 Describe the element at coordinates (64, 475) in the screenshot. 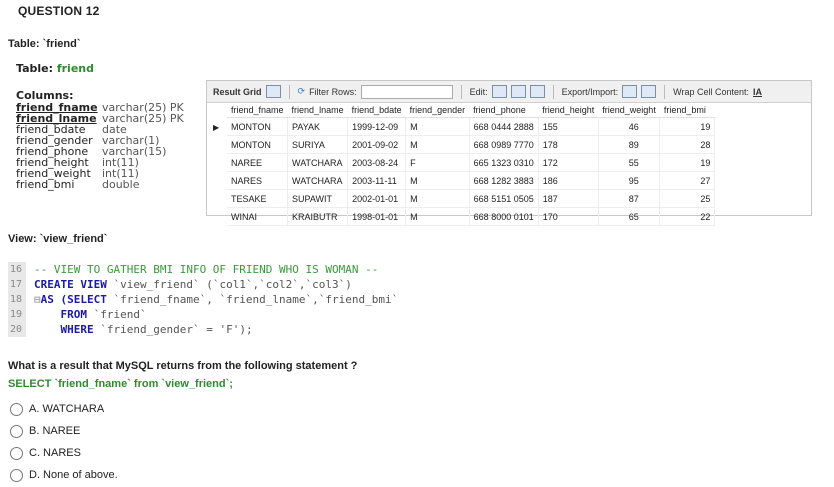

I see `option-d: D. None of above.` at that location.